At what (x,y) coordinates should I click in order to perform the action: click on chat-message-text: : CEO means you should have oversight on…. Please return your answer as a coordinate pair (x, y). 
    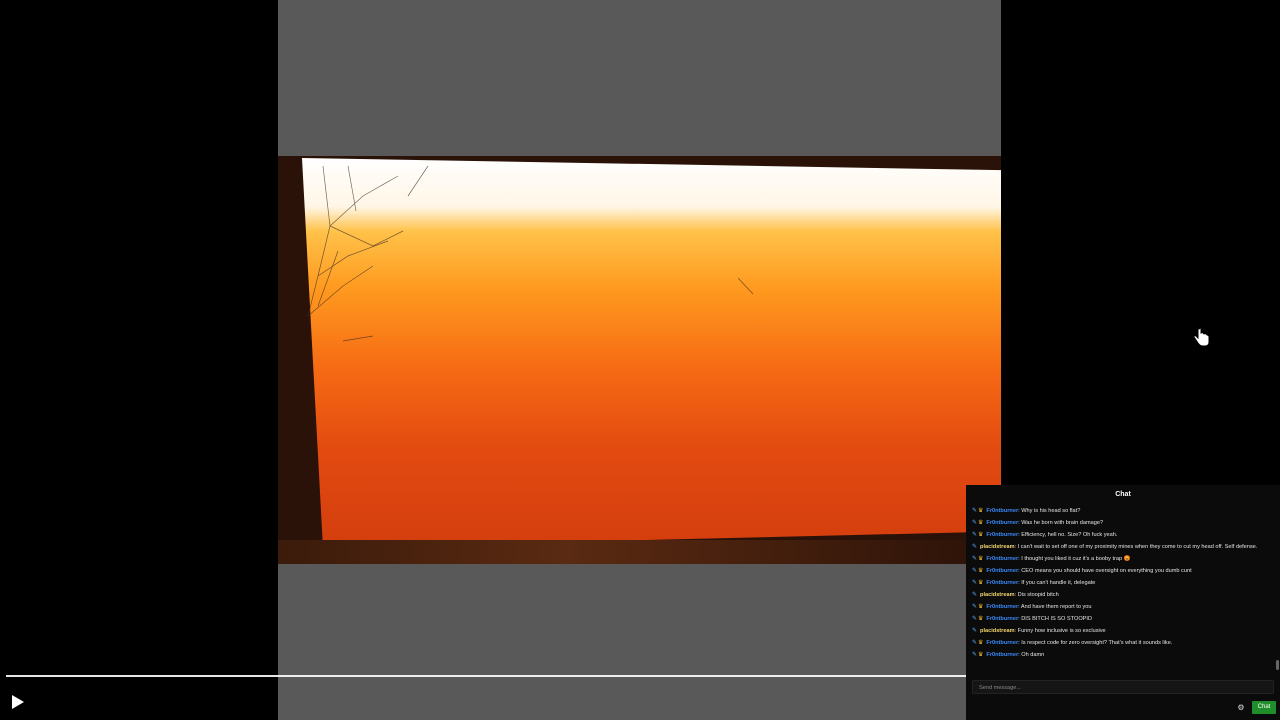
    Looking at the image, I should click on (1105, 570).